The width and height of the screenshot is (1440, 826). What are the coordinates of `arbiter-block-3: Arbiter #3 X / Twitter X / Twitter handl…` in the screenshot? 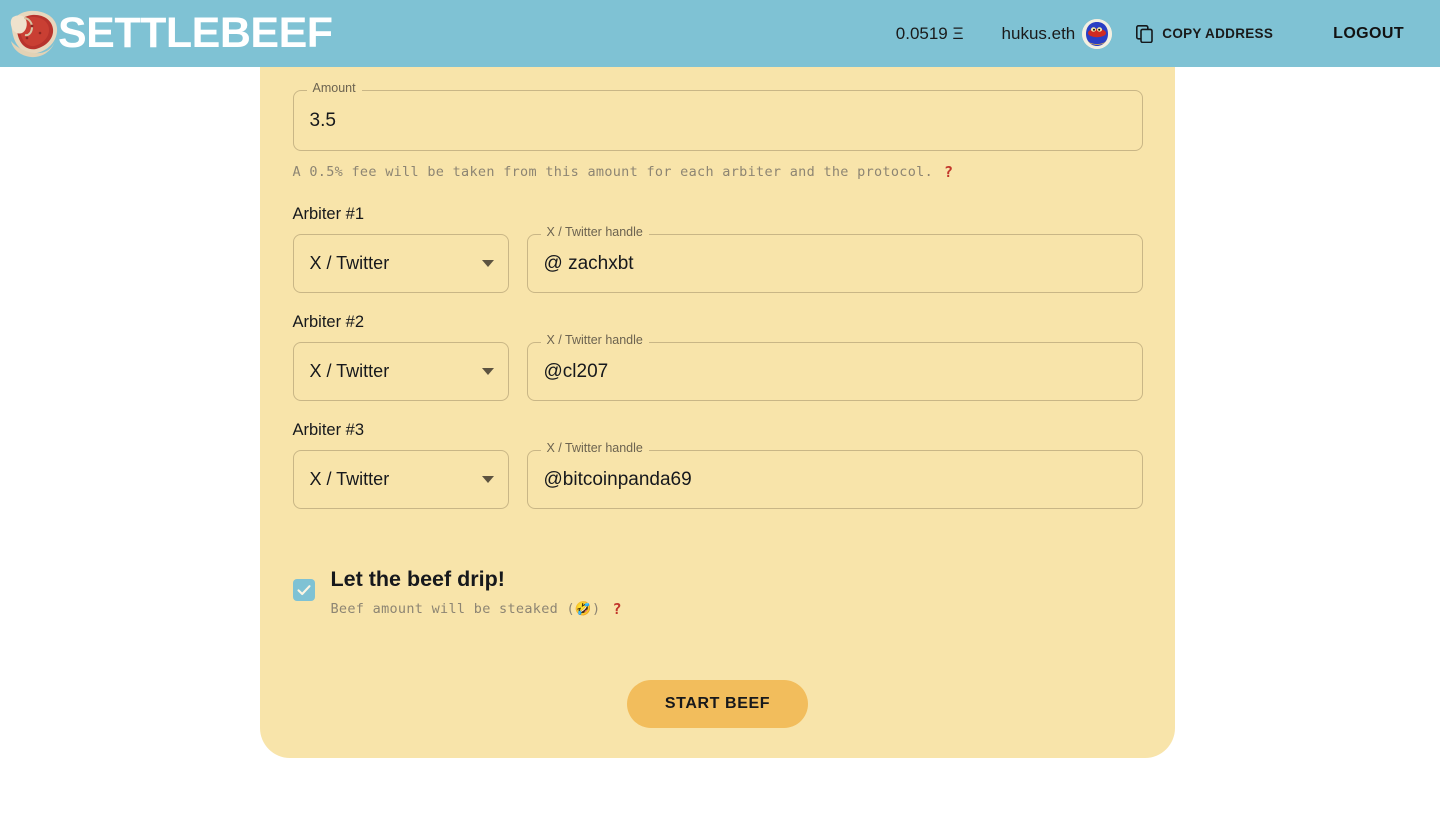 It's located at (717, 465).